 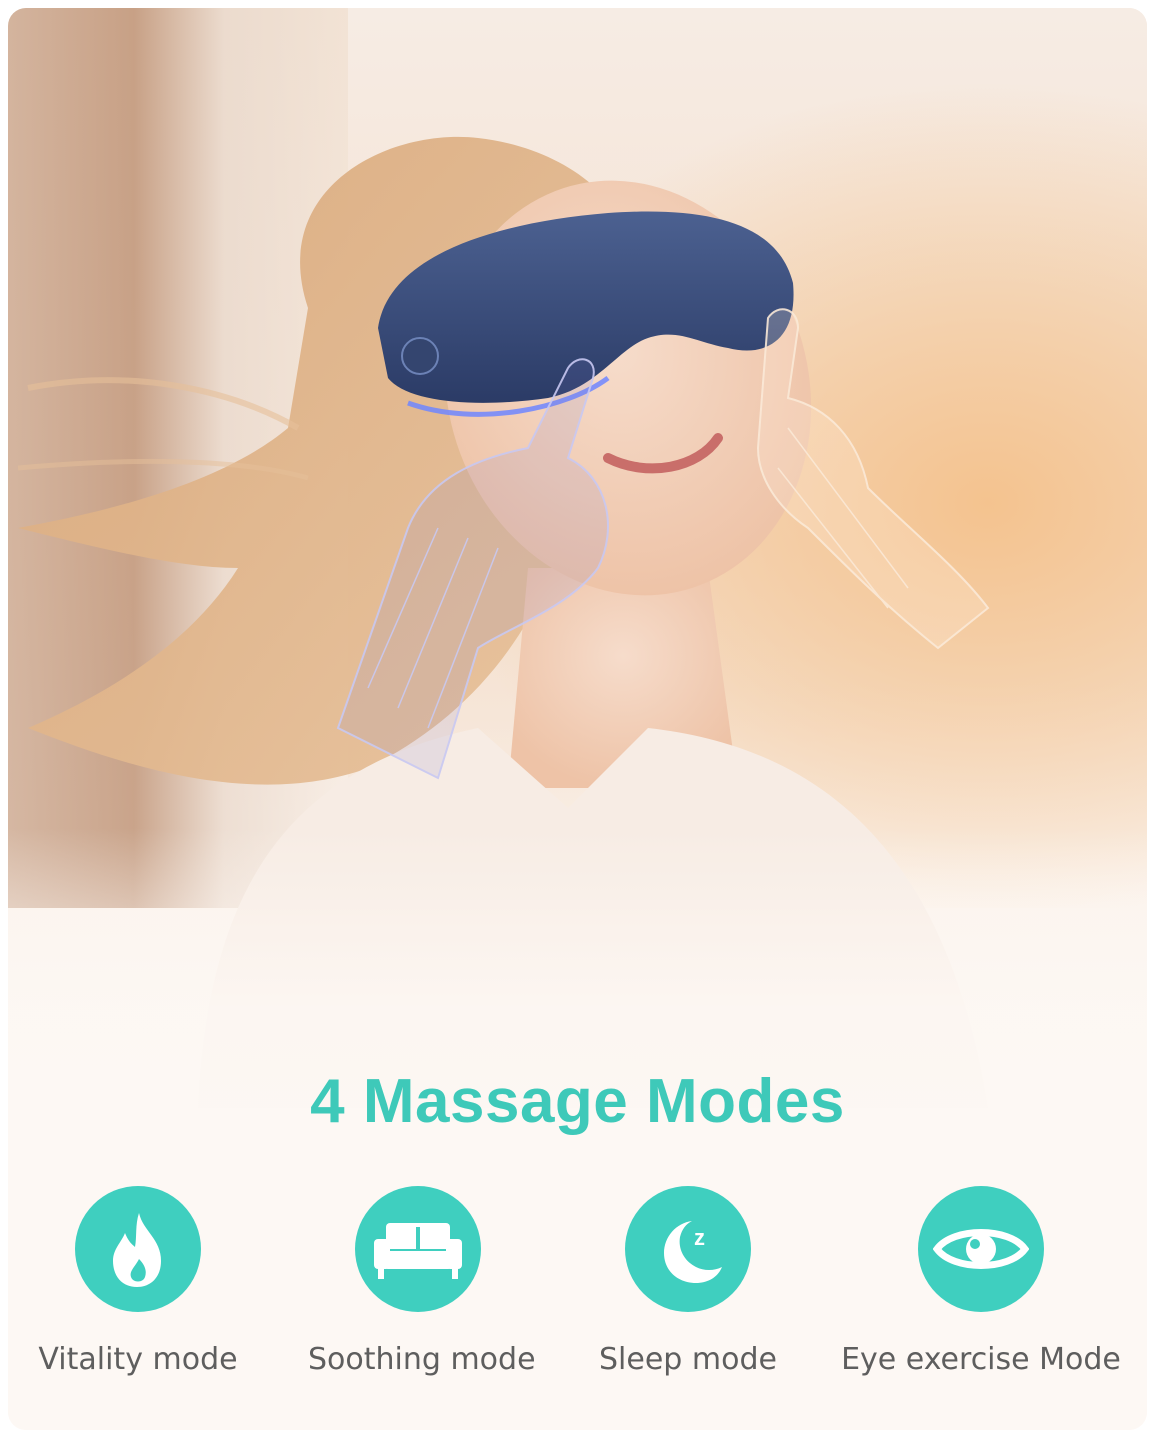 I want to click on flame-icon, so click(x=138, y=1249).